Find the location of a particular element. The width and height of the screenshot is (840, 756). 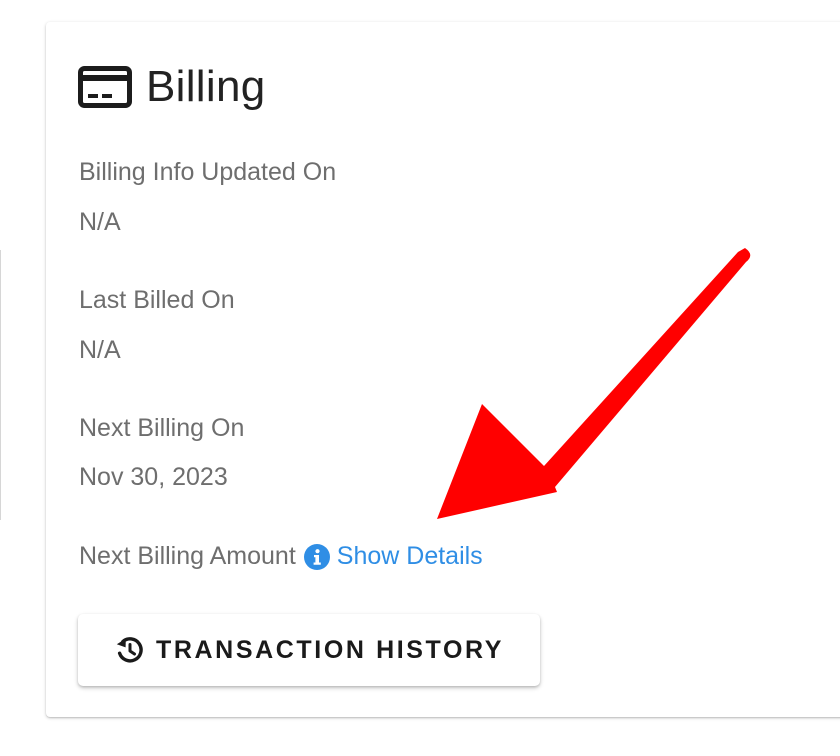

next-billing-label: Next Billing On is located at coordinates (162, 428).